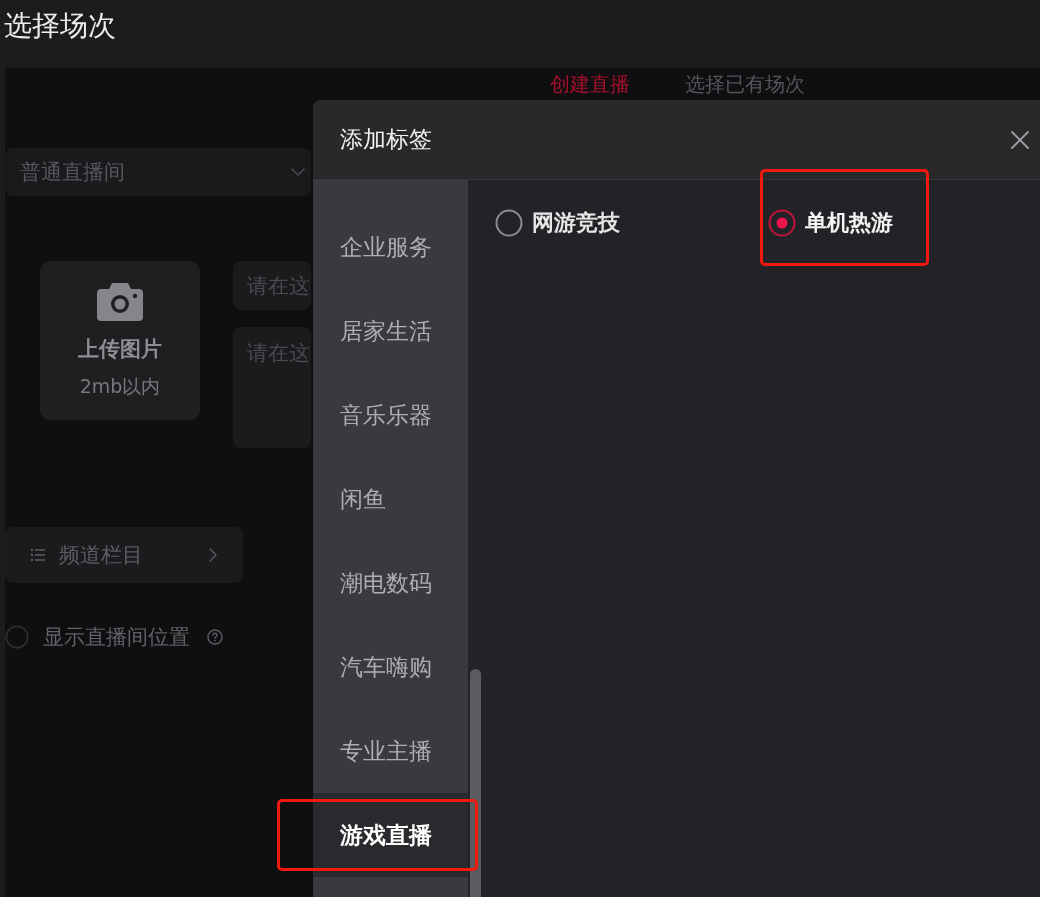  I want to click on tag-option: 网游竞技, so click(557, 223).